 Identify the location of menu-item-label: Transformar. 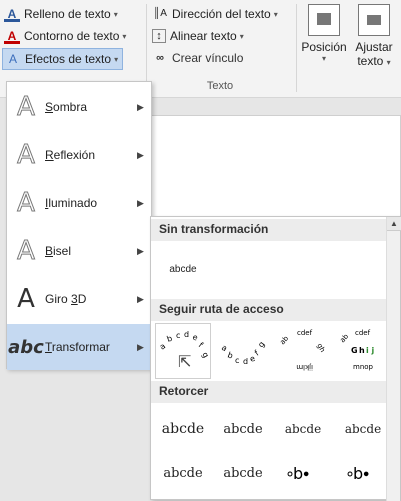
(77, 347).